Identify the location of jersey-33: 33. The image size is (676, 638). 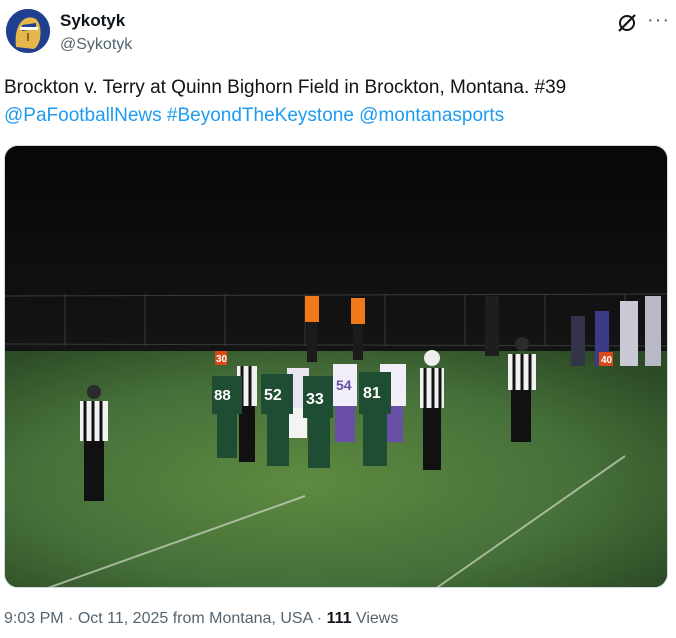
(315, 399).